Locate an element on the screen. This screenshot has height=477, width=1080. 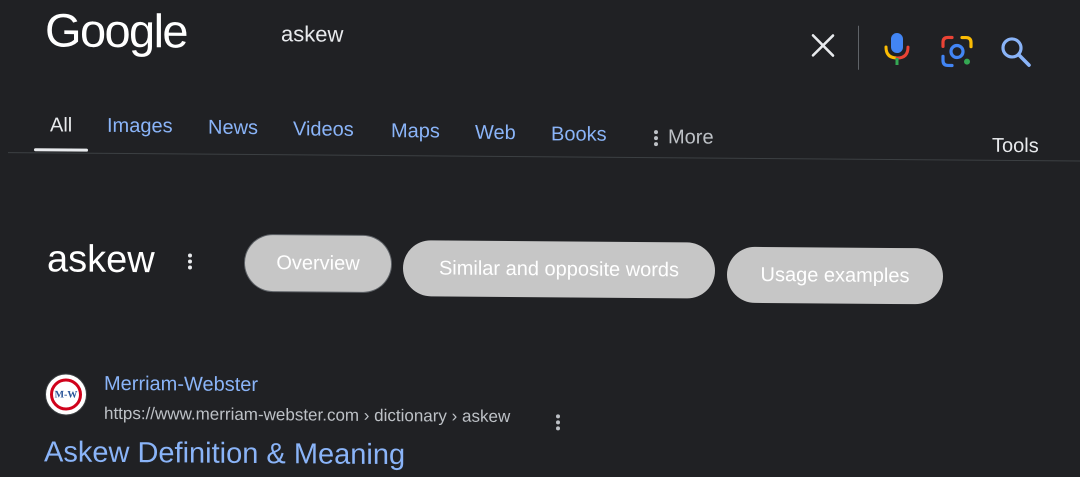
close-icon is located at coordinates (823, 45).